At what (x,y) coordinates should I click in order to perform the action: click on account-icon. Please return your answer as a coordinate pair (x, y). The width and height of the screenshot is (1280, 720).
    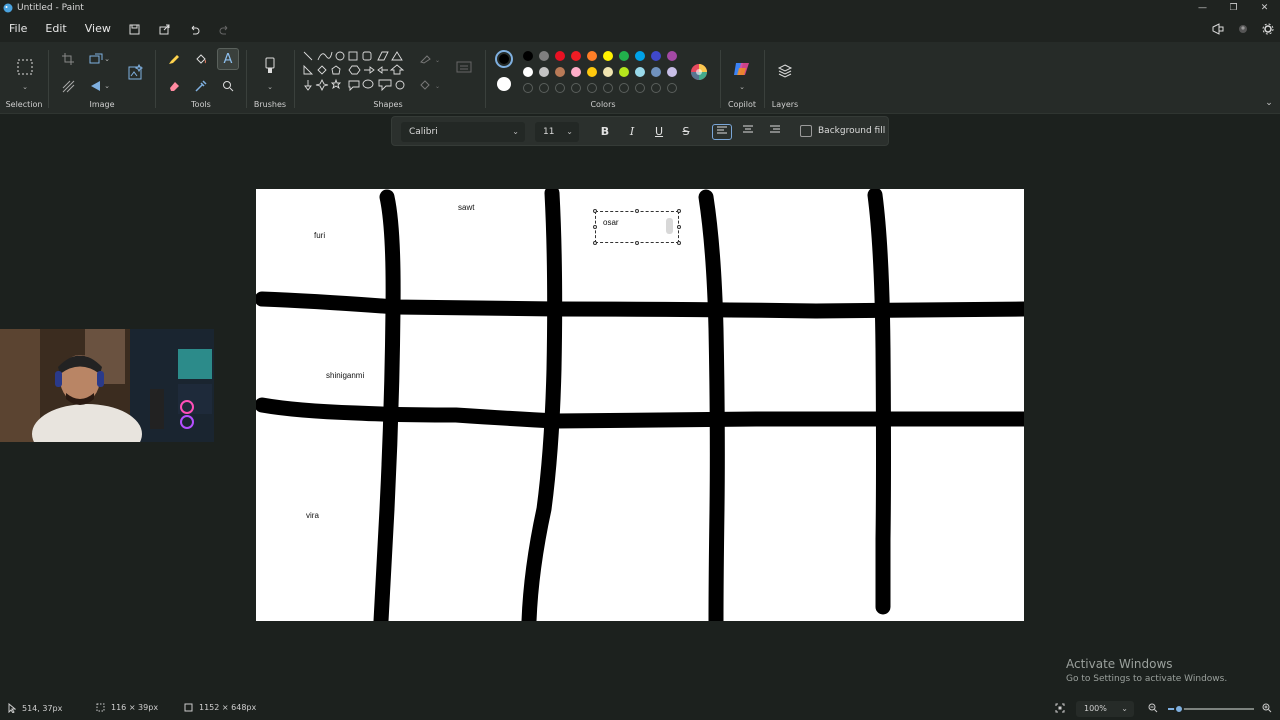
    Looking at the image, I should click on (1243, 29).